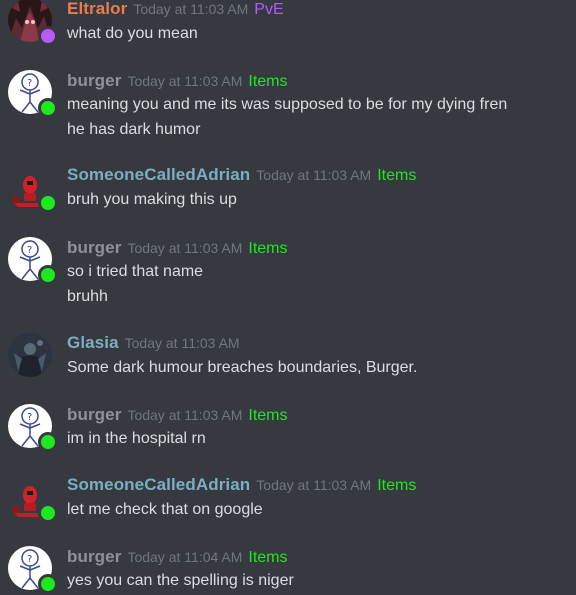 The image size is (576, 595). What do you see at coordinates (184, 557) in the screenshot?
I see `timestamp: Today at 11:04 AM` at bounding box center [184, 557].